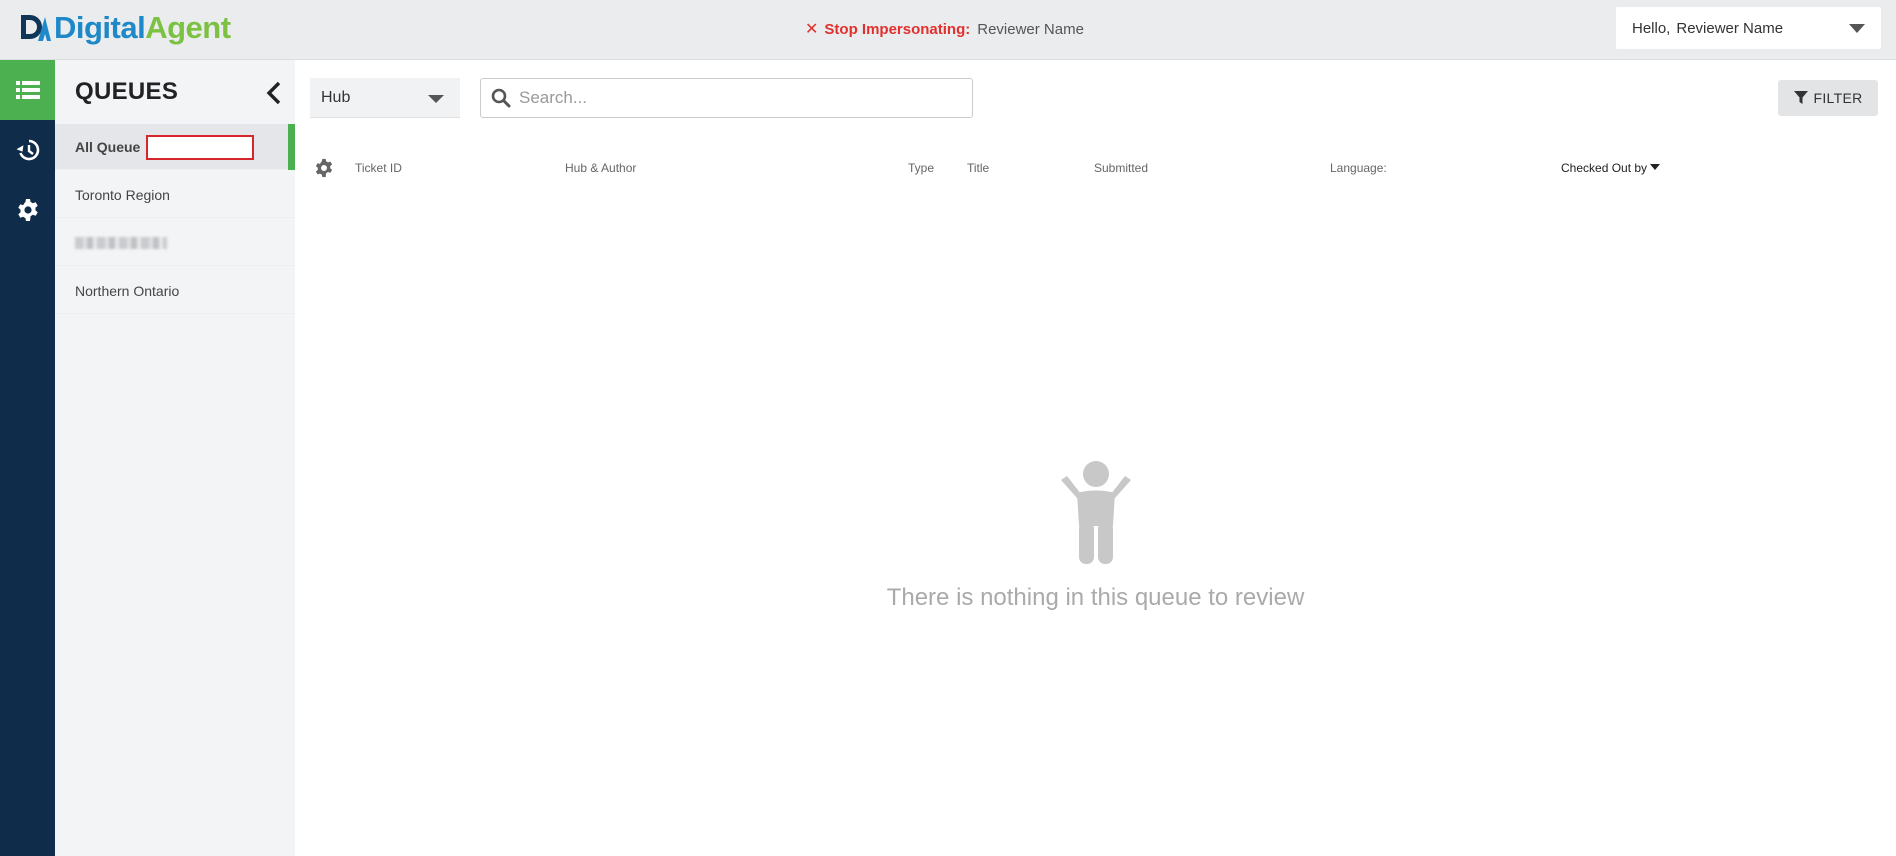 The image size is (1896, 856). What do you see at coordinates (175, 243) in the screenshot?
I see `queue-item-redacted` at bounding box center [175, 243].